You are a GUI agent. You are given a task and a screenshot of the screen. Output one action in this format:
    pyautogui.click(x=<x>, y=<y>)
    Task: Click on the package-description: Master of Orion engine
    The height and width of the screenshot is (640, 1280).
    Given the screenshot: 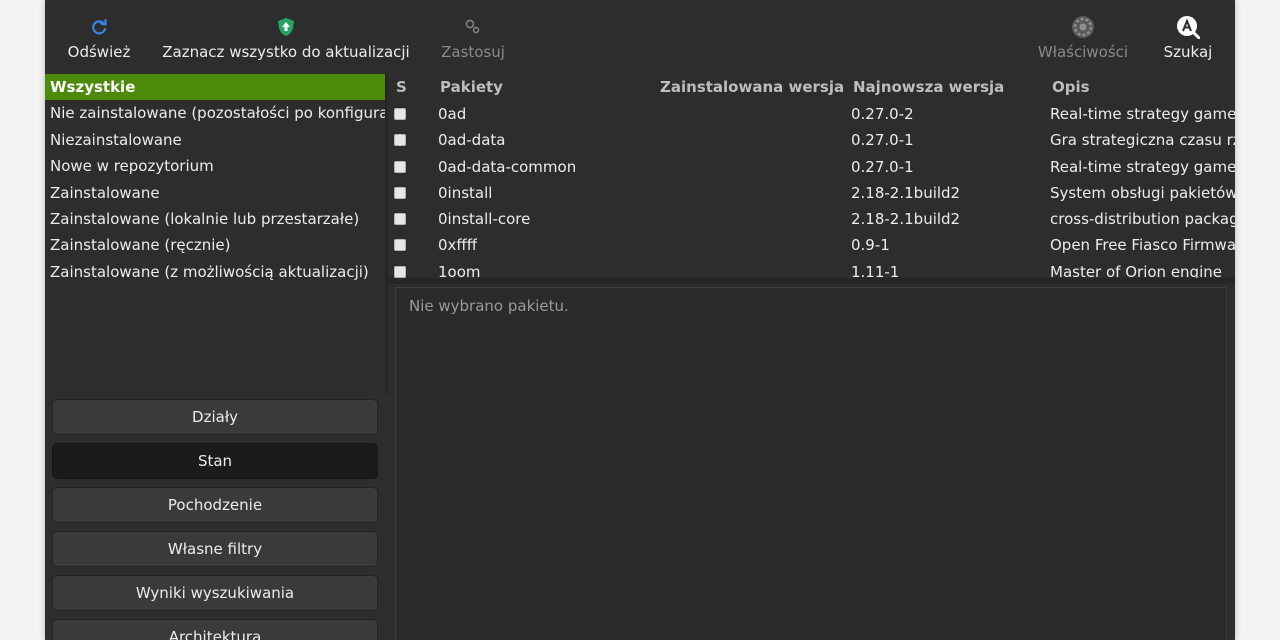 What is the action you would take?
    pyautogui.click(x=1136, y=270)
    